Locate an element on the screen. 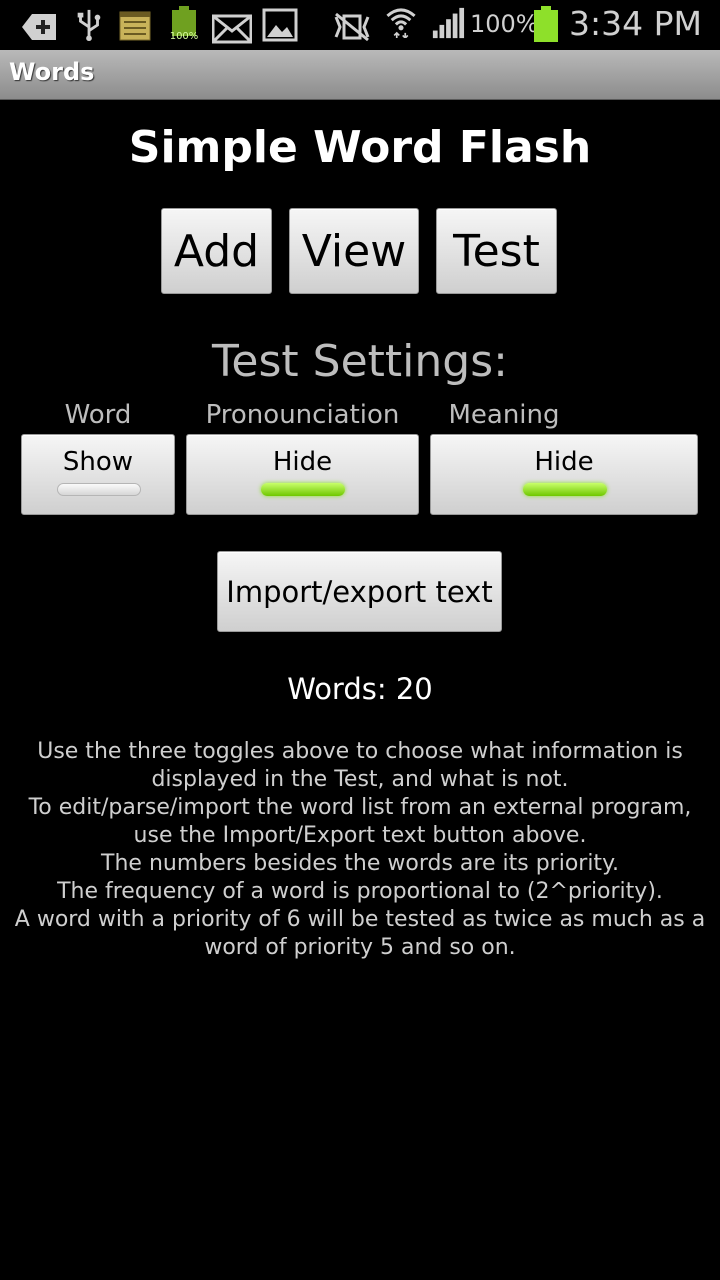 The image size is (720, 1280). add-icon is located at coordinates (39, 27).